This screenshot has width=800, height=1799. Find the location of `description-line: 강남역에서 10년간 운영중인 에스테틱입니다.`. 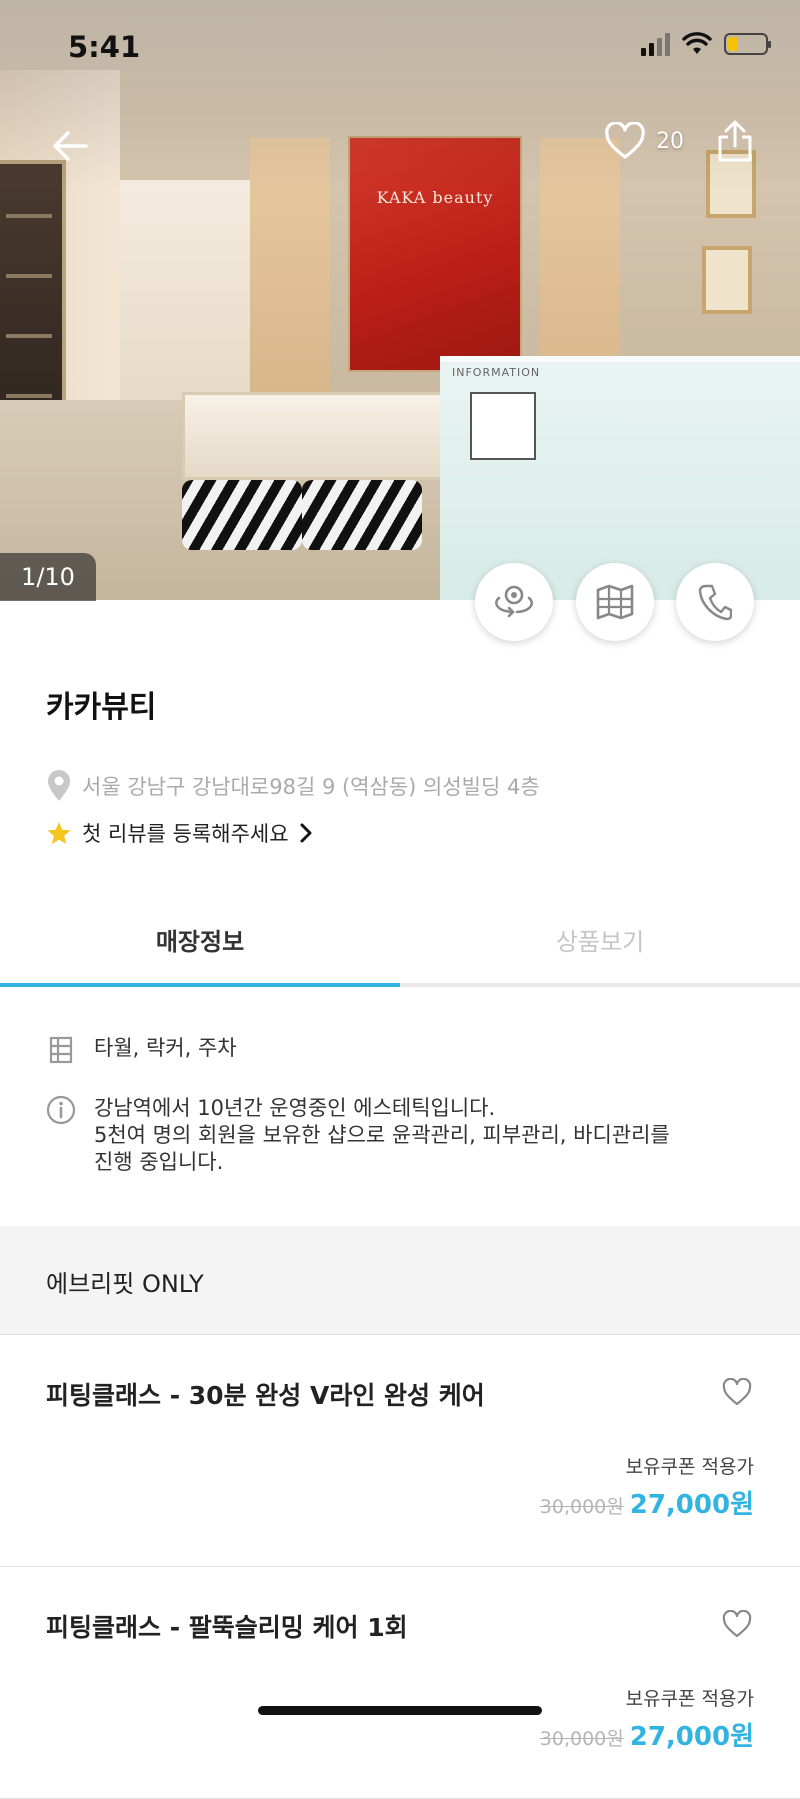

description-line: 강남역에서 10년간 운영중인 에스테틱입니다. is located at coordinates (295, 1108).